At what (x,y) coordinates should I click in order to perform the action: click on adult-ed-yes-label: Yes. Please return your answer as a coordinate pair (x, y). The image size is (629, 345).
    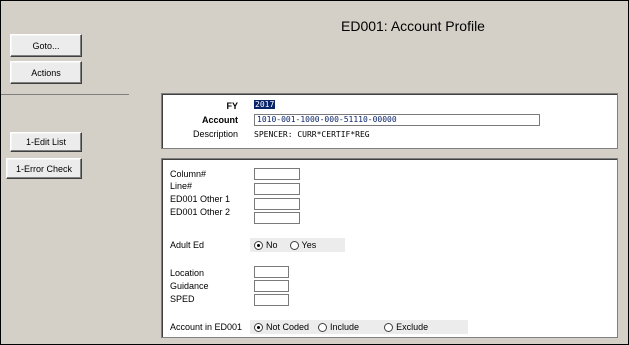
    Looking at the image, I should click on (309, 245).